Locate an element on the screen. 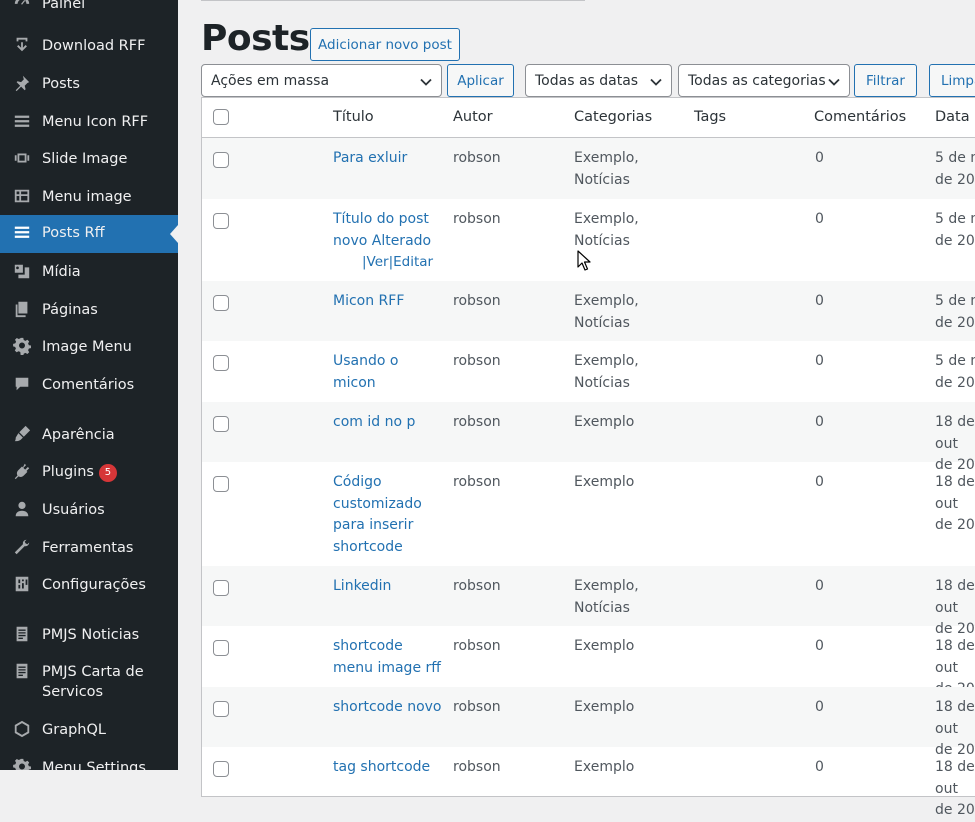  post-title-link-line: Código is located at coordinates (377, 483).